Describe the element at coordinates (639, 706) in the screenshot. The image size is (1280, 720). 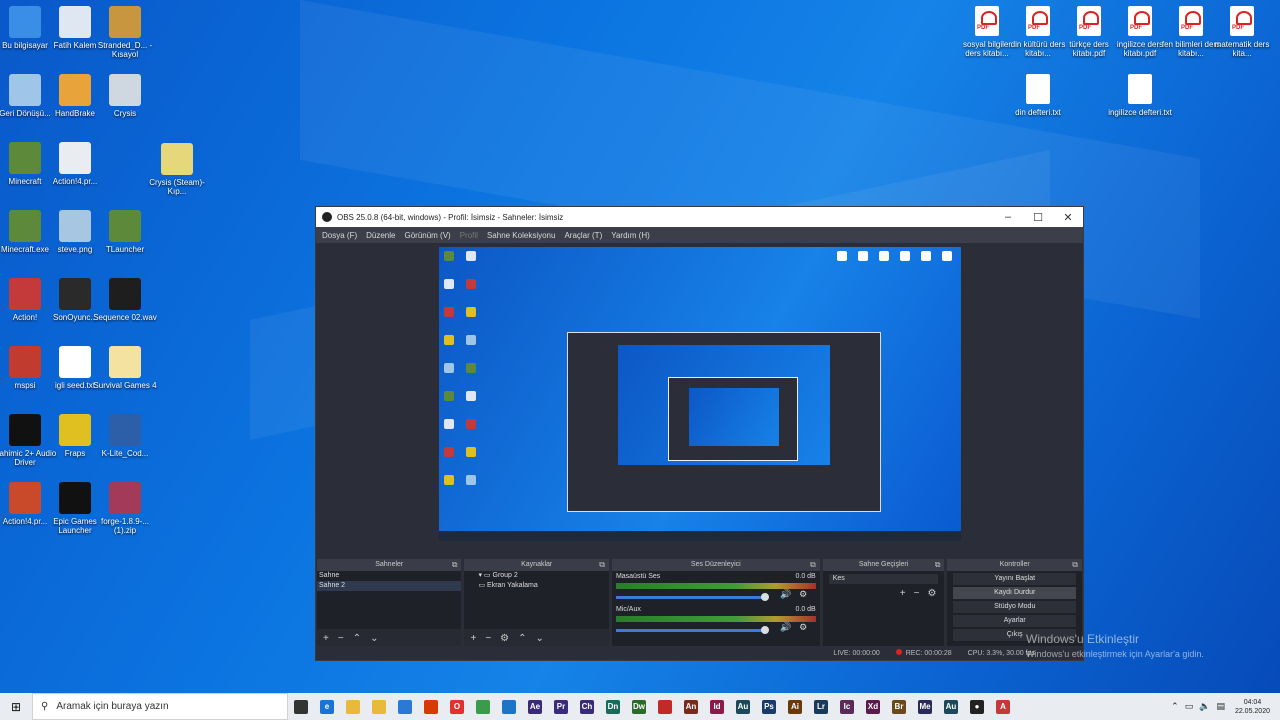
I see `taskbar-app: Dw` at that location.